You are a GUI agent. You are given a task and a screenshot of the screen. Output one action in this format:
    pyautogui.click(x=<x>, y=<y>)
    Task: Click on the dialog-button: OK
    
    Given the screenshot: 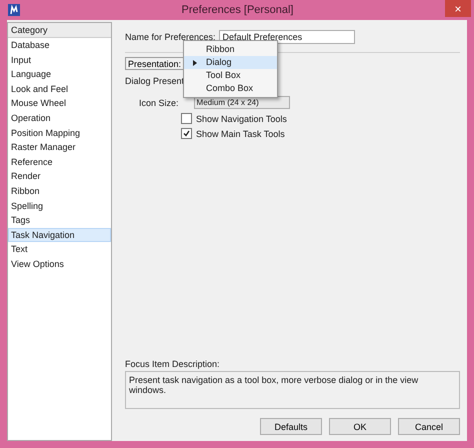 What is the action you would take?
    pyautogui.click(x=360, y=426)
    